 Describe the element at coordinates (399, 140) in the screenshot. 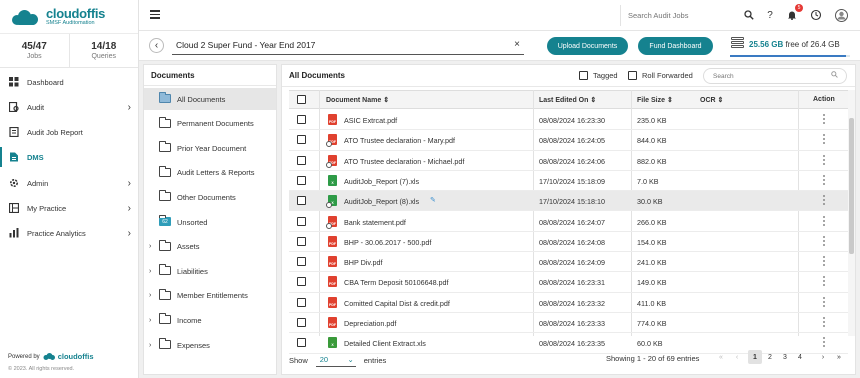

I see `document-name: ATO Trustee declaration - Mary.pdf` at that location.